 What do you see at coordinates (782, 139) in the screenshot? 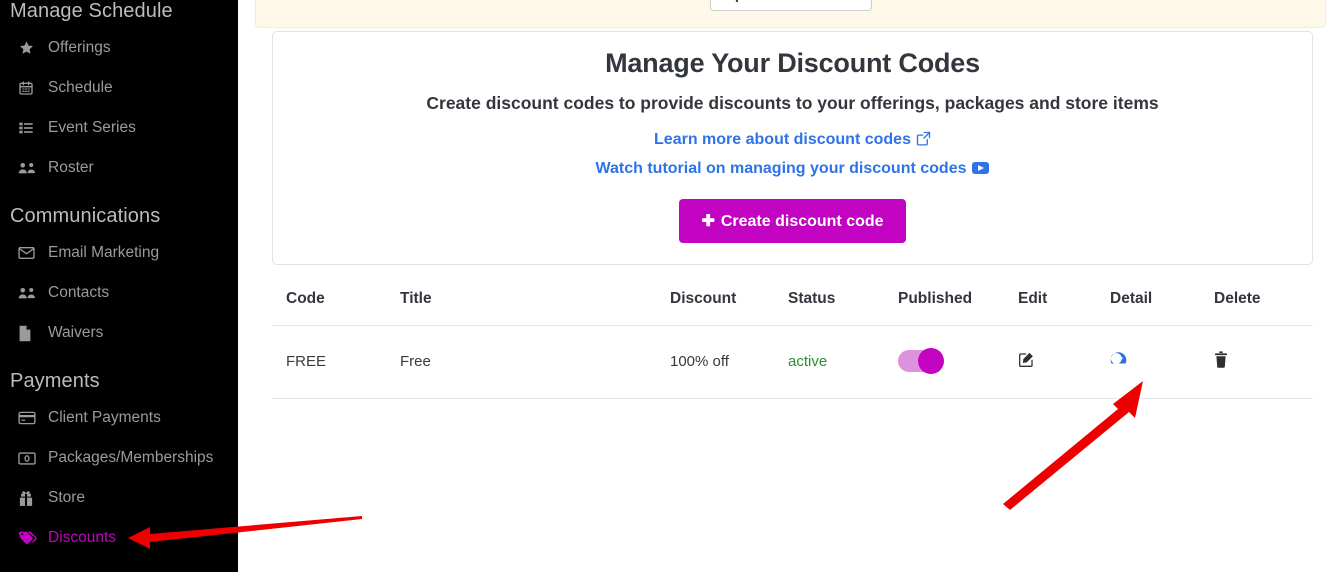
I see `learn-more-link-label: Learn more about discount codes` at bounding box center [782, 139].